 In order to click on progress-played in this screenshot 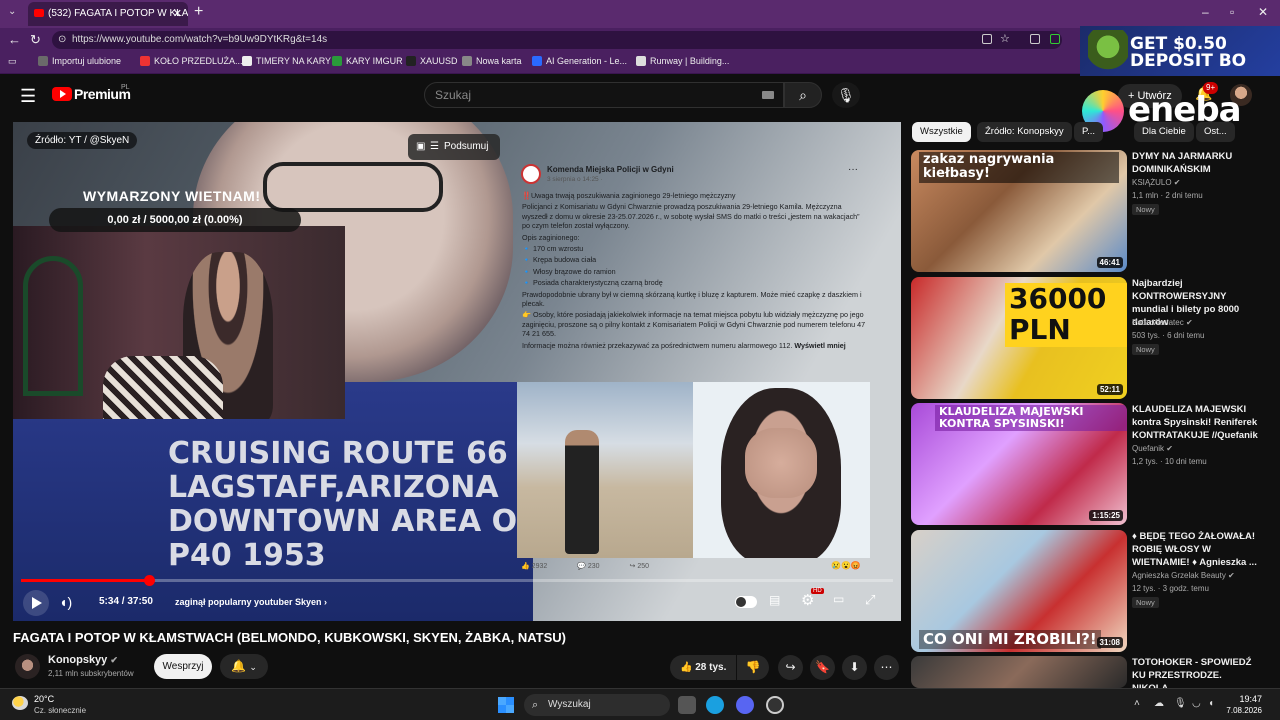, I will do `click(85, 580)`.